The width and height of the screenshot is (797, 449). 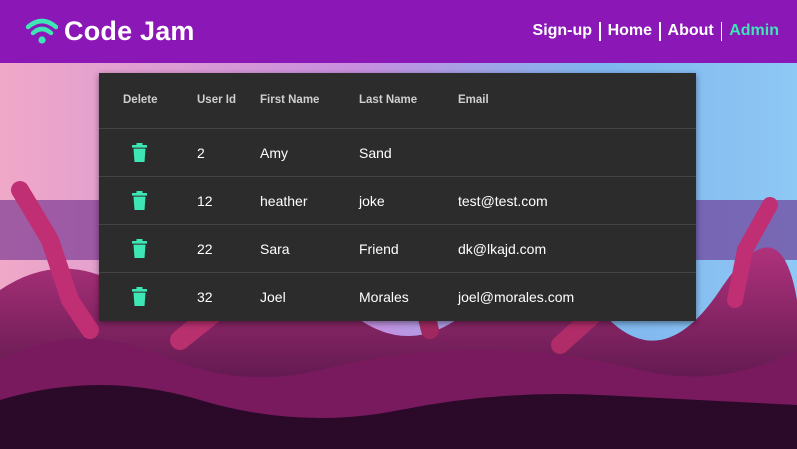 I want to click on nav-about-link: About, so click(x=691, y=31).